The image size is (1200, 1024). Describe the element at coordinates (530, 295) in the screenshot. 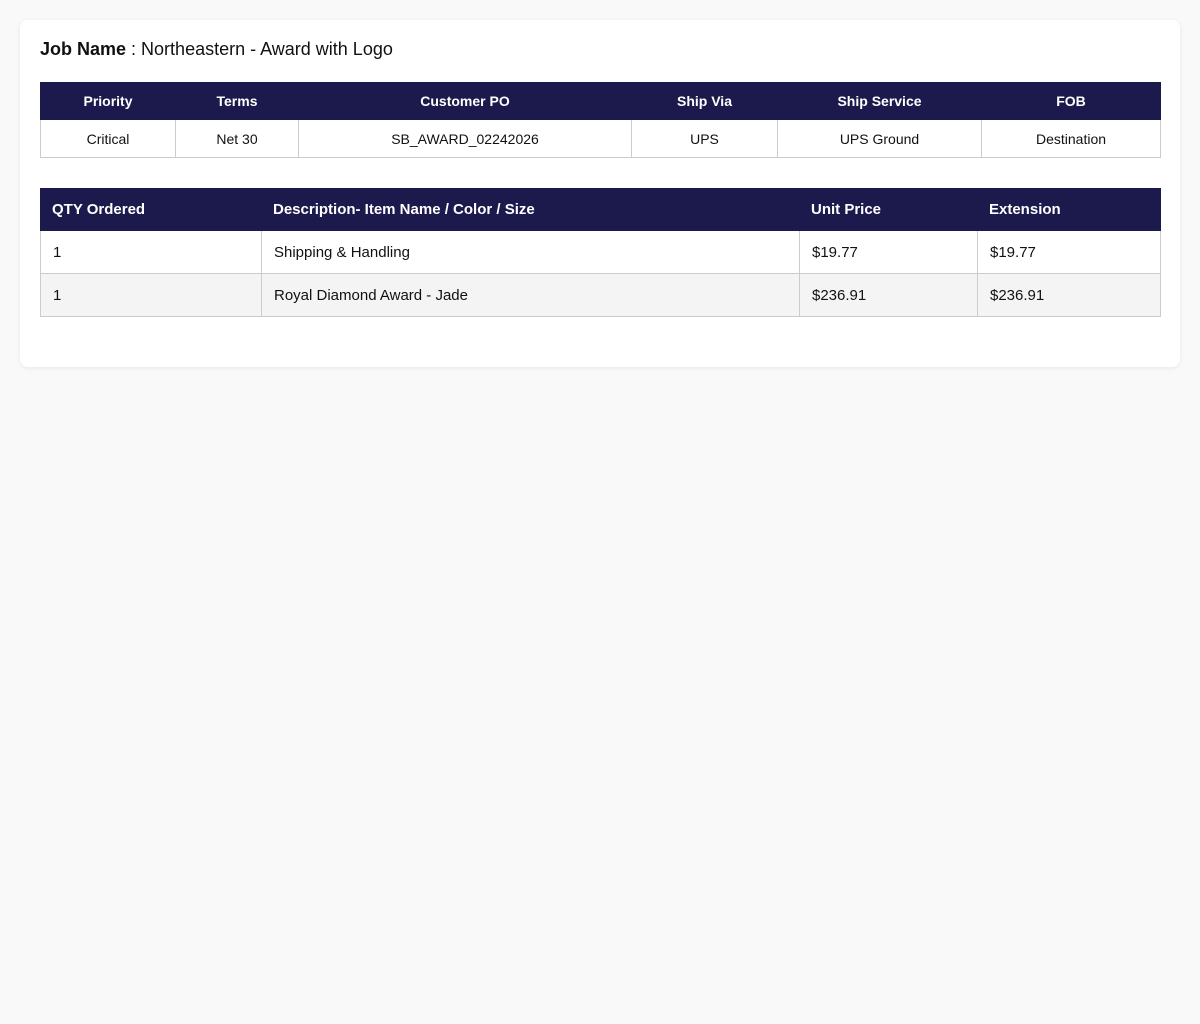

I see `cell-description: Royal Diamond Award - Jade` at that location.